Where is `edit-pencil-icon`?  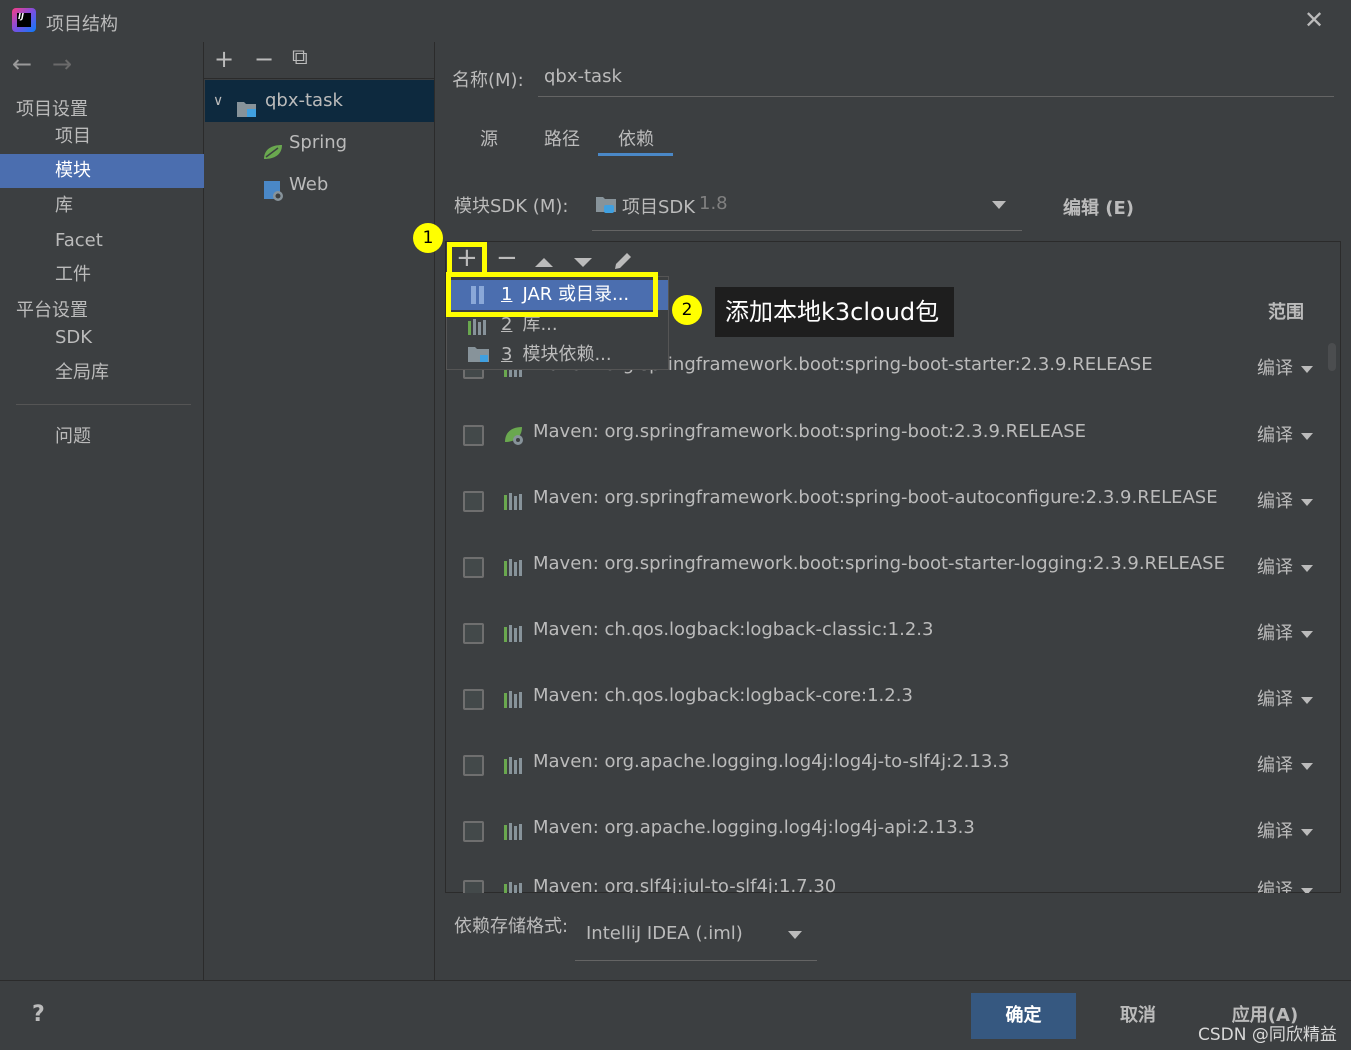 edit-pencil-icon is located at coordinates (623, 261).